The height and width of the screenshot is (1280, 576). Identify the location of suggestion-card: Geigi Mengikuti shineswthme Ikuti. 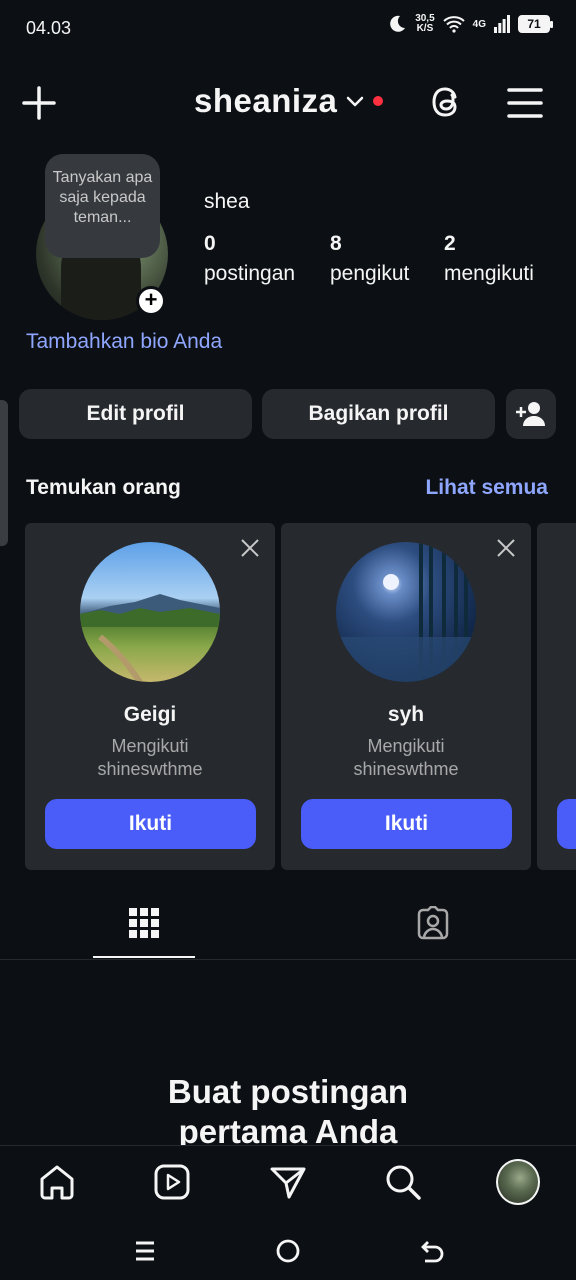
(150, 696).